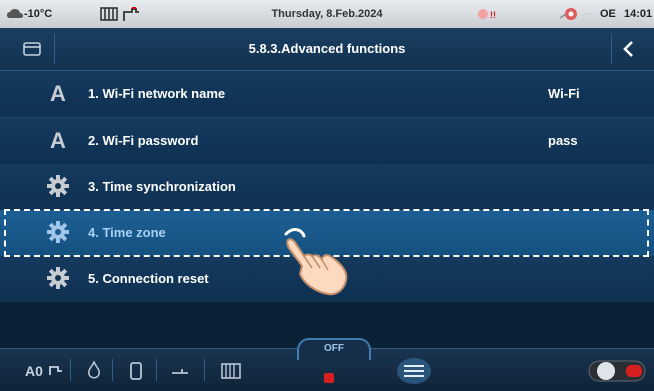 The image size is (654, 391). Describe the element at coordinates (334, 349) in the screenshot. I see `off-status-tab: OFF` at that location.